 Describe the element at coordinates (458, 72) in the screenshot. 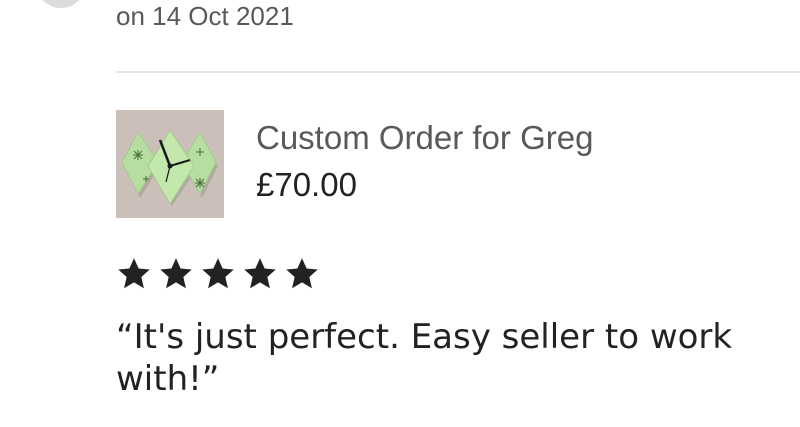

I see `divider` at that location.